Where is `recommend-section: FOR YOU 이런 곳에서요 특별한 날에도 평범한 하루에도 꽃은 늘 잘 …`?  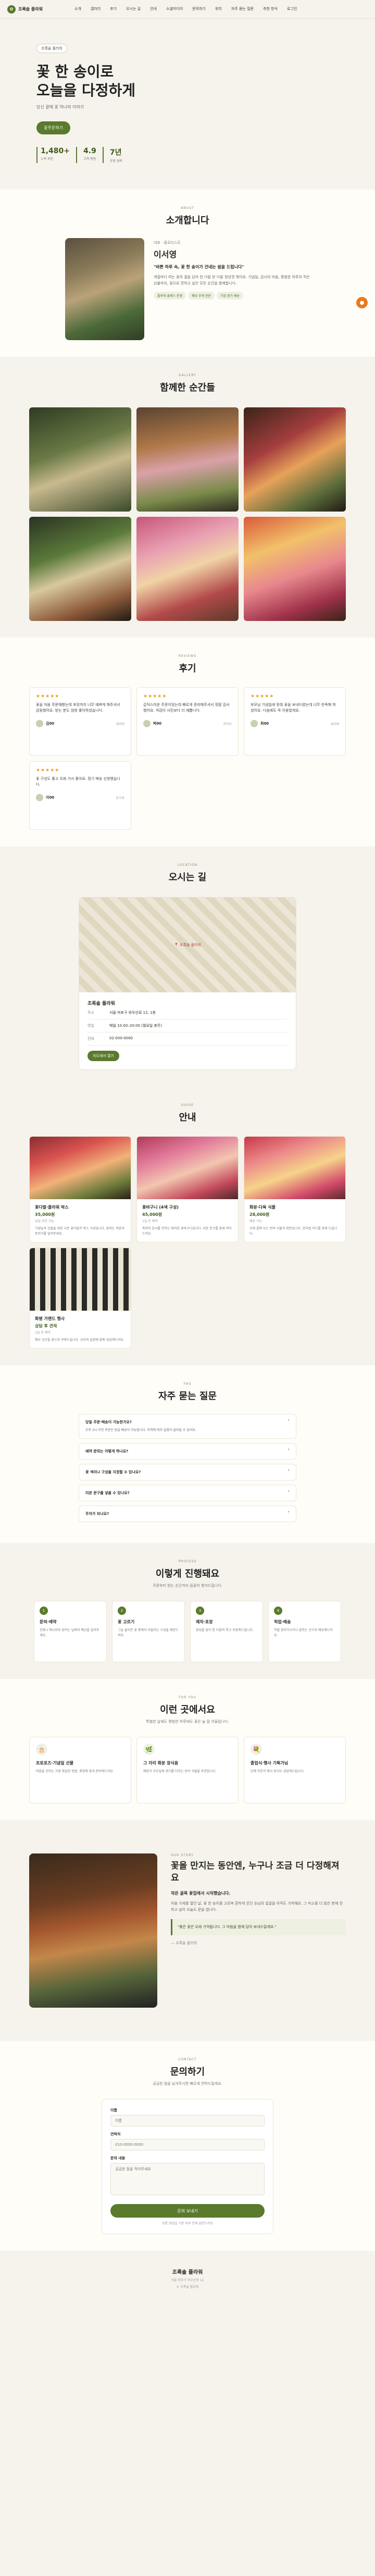
recommend-section: FOR YOU 이런 곳에서요 특별한 날에도 평범한 하루에도 꽃은 늘 잘 … is located at coordinates (187, 1750).